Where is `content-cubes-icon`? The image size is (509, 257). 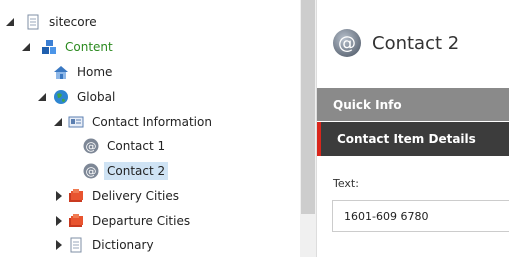 content-cubes-icon is located at coordinates (49, 47).